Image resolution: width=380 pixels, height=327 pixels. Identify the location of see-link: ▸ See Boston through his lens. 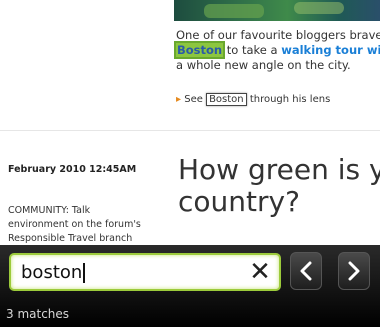
(253, 99).